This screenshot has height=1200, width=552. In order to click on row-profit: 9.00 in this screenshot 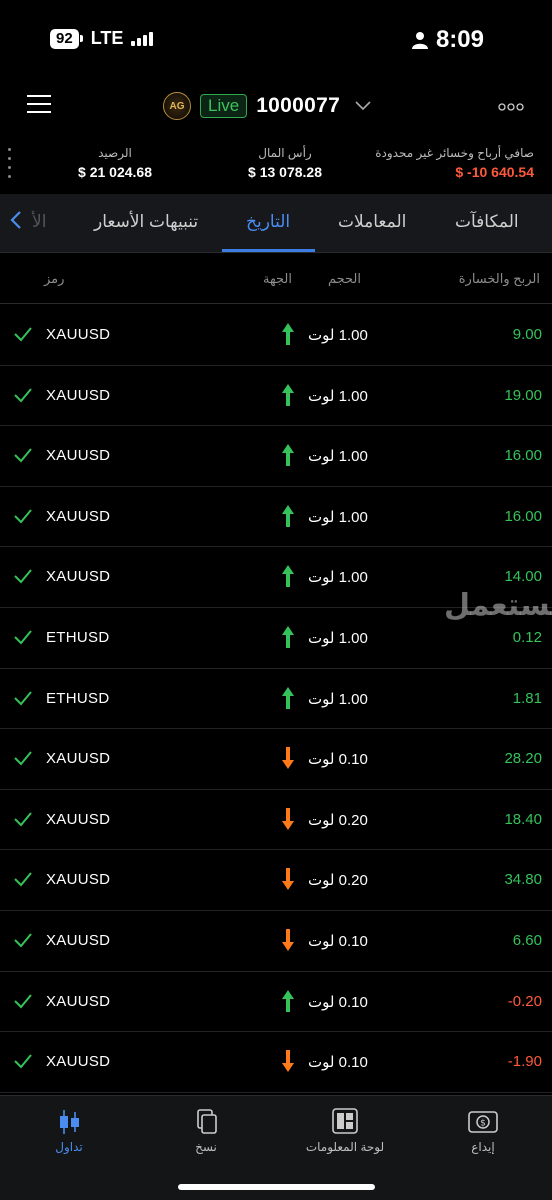, I will do `click(527, 334)`.